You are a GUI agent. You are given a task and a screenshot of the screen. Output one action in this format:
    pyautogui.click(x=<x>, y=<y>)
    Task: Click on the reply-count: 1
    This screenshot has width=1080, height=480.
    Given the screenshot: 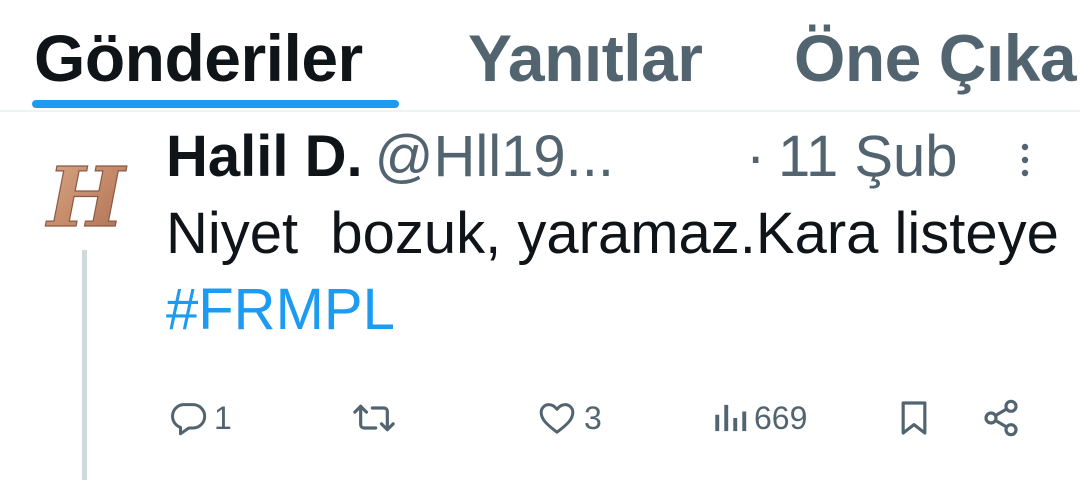 What is the action you would take?
    pyautogui.click(x=223, y=417)
    